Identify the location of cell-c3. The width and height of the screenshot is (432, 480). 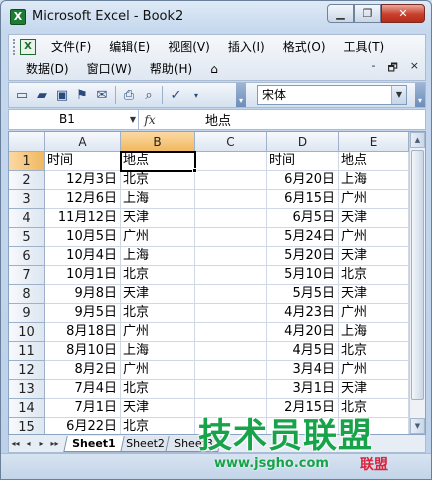
(231, 199).